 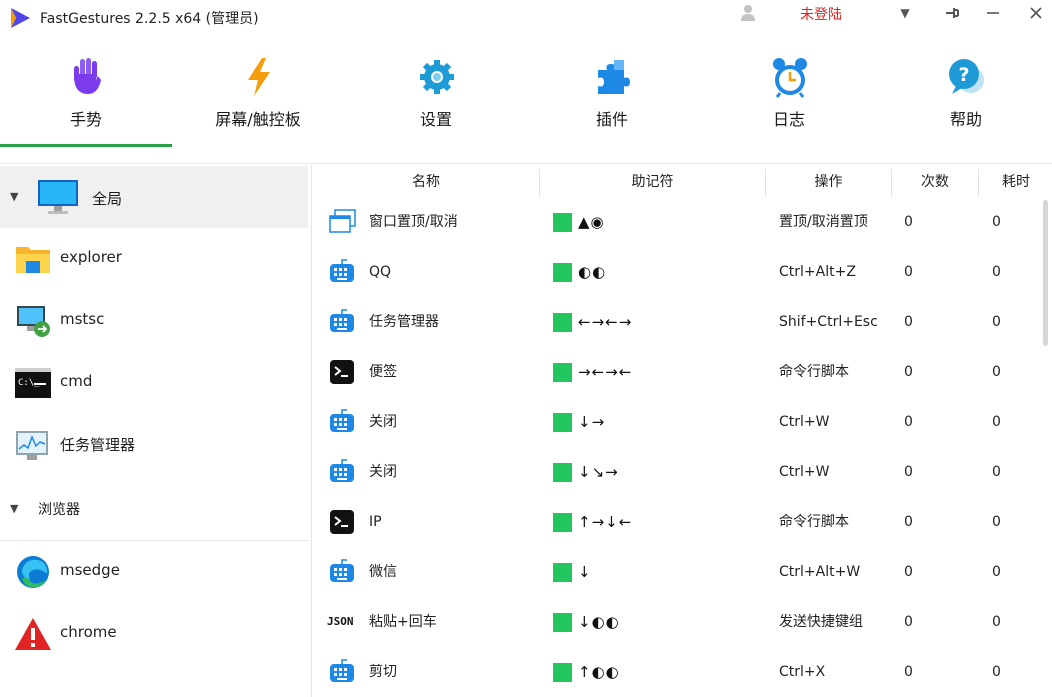 I want to click on window-icon, so click(x=342, y=221).